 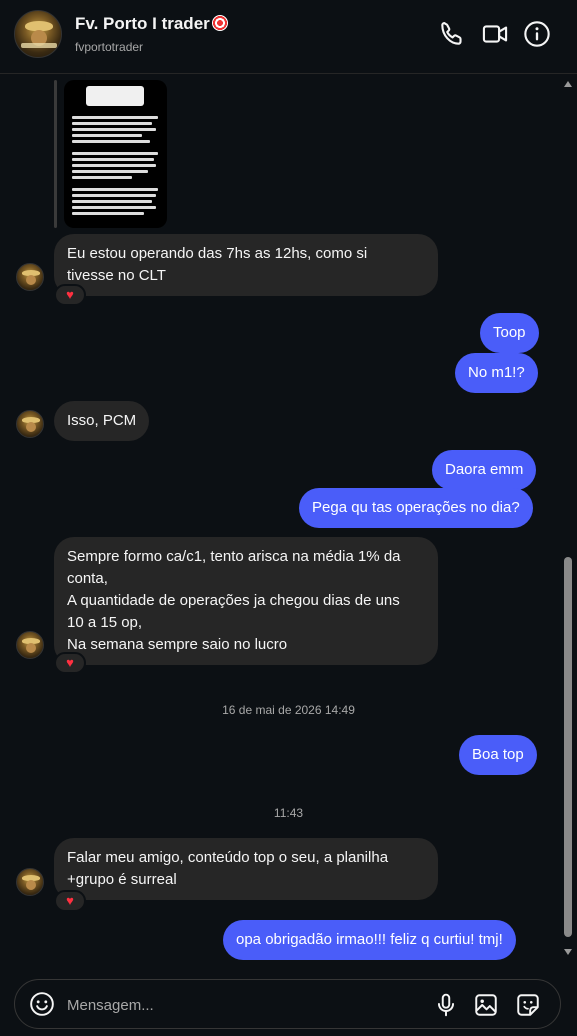 What do you see at coordinates (227, 1005) in the screenshot?
I see `message-input` at bounding box center [227, 1005].